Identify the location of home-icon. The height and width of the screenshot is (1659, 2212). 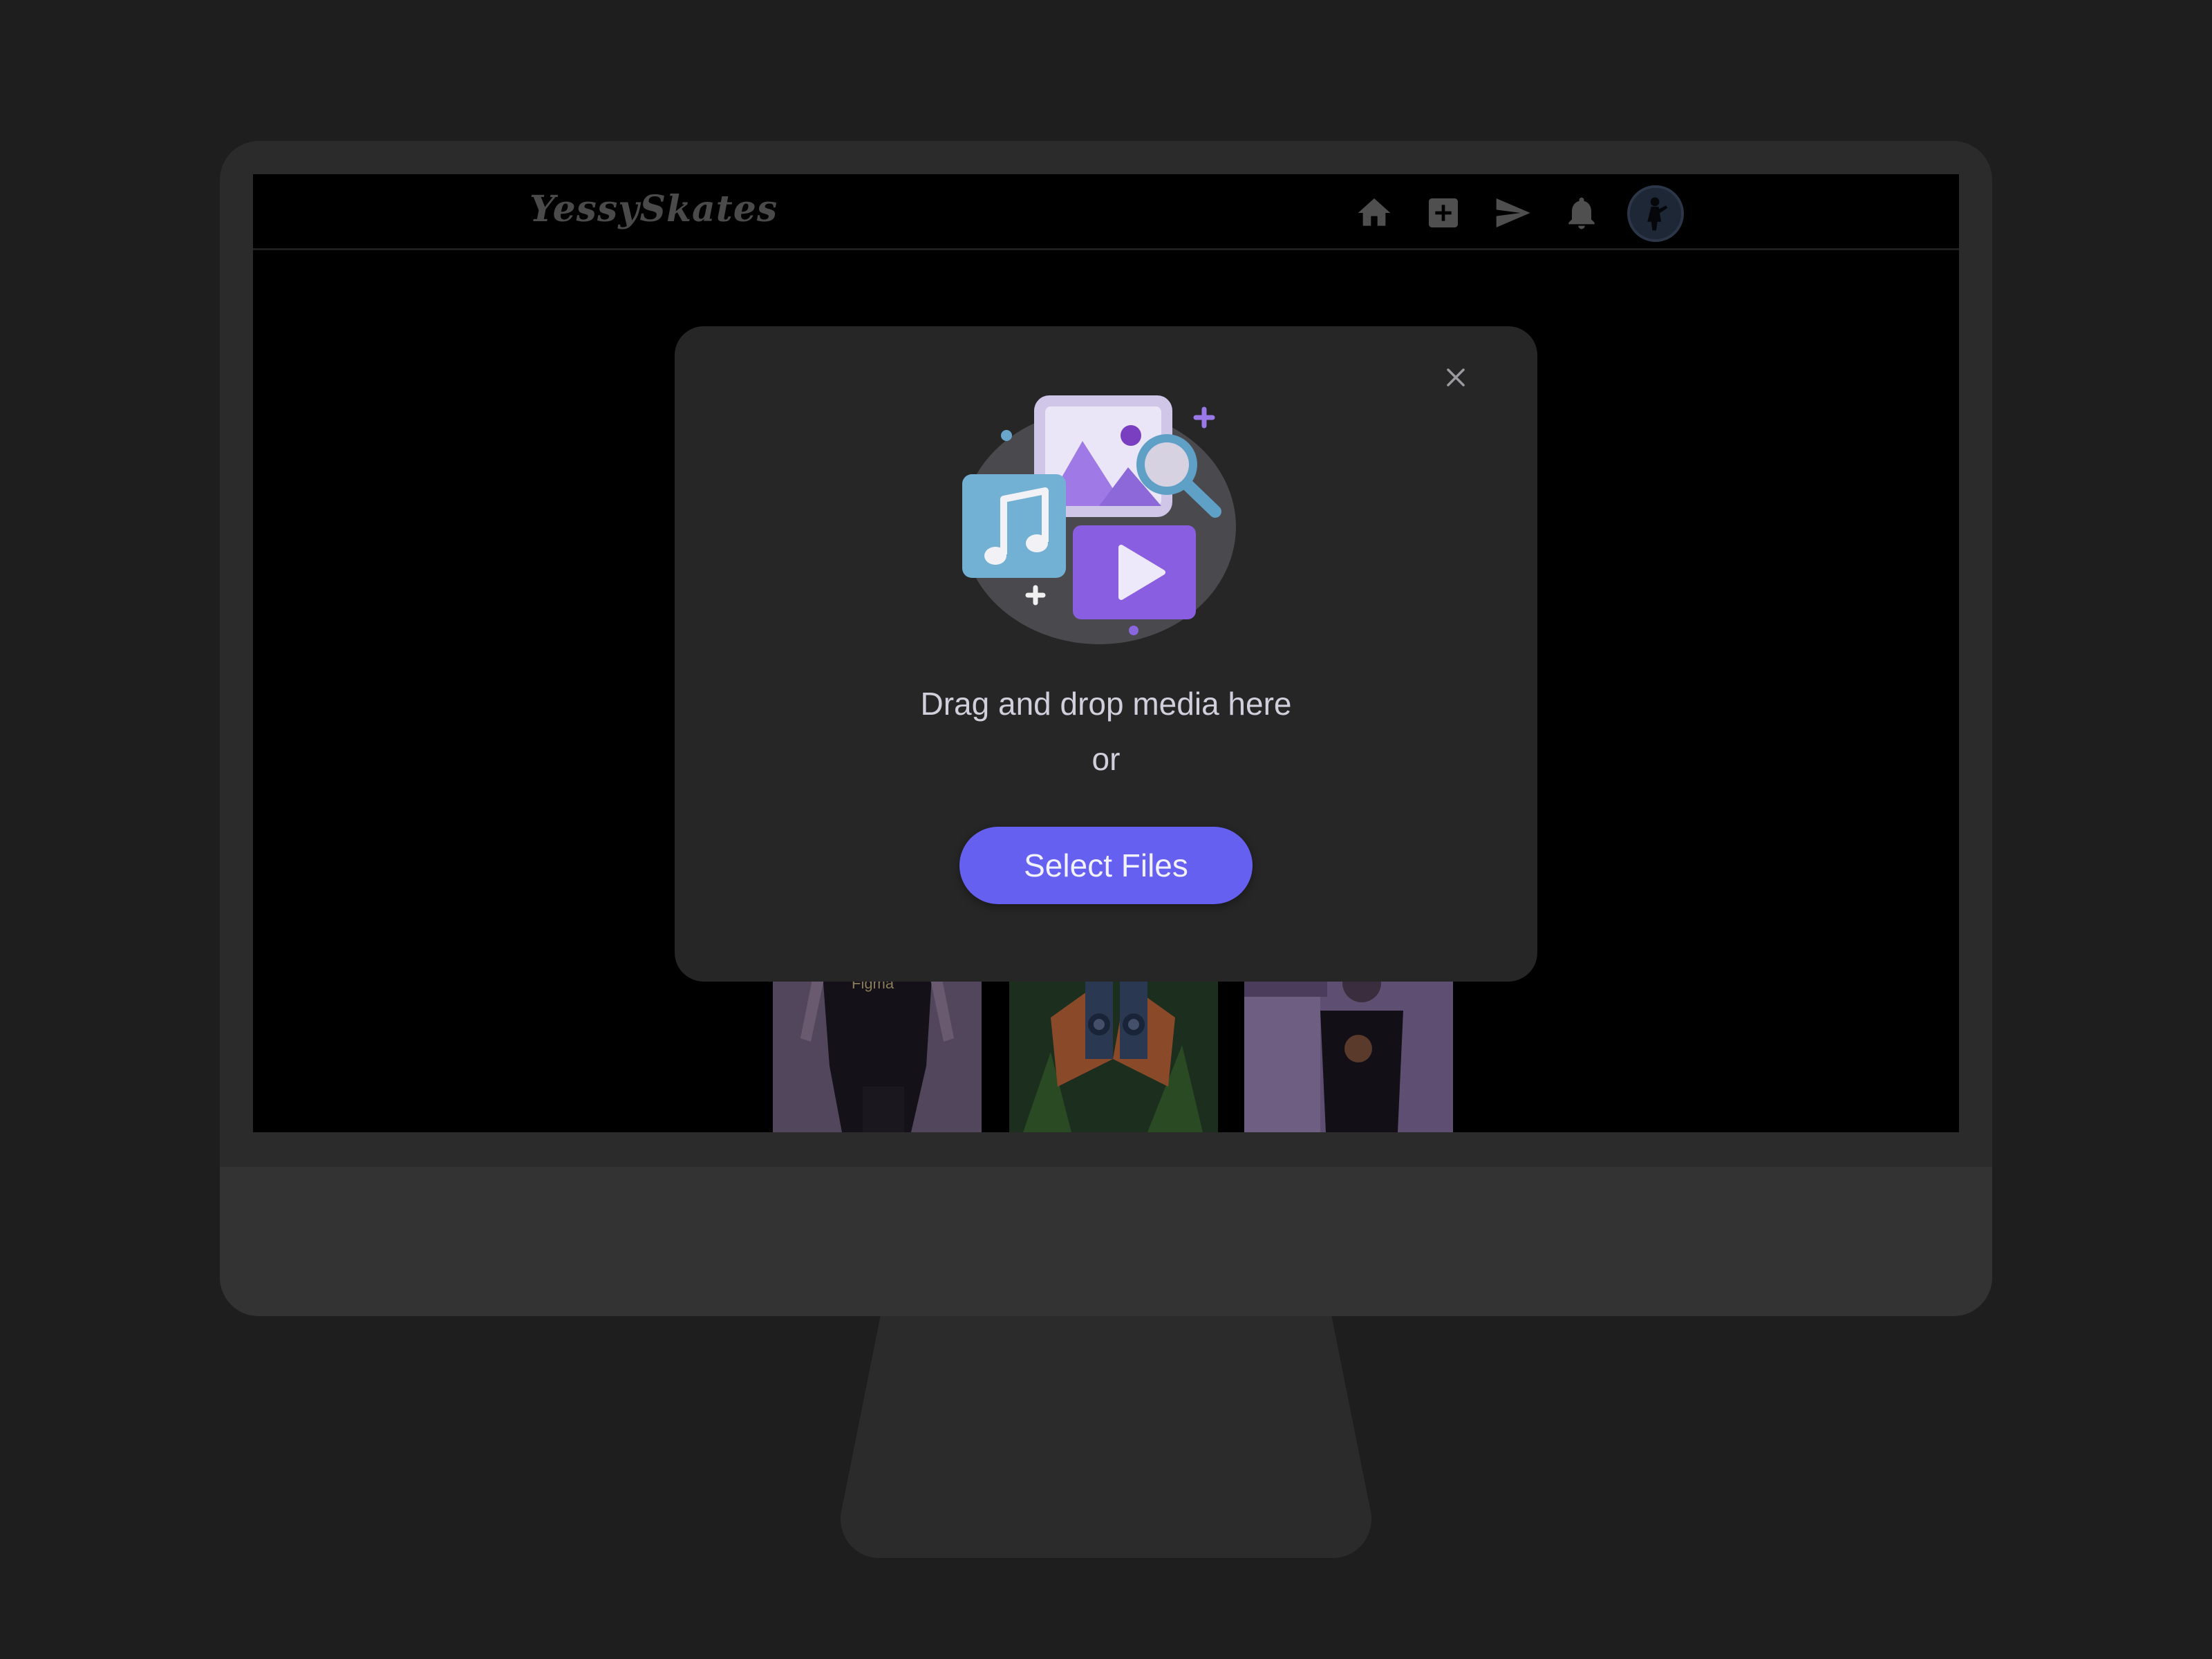
(1374, 213).